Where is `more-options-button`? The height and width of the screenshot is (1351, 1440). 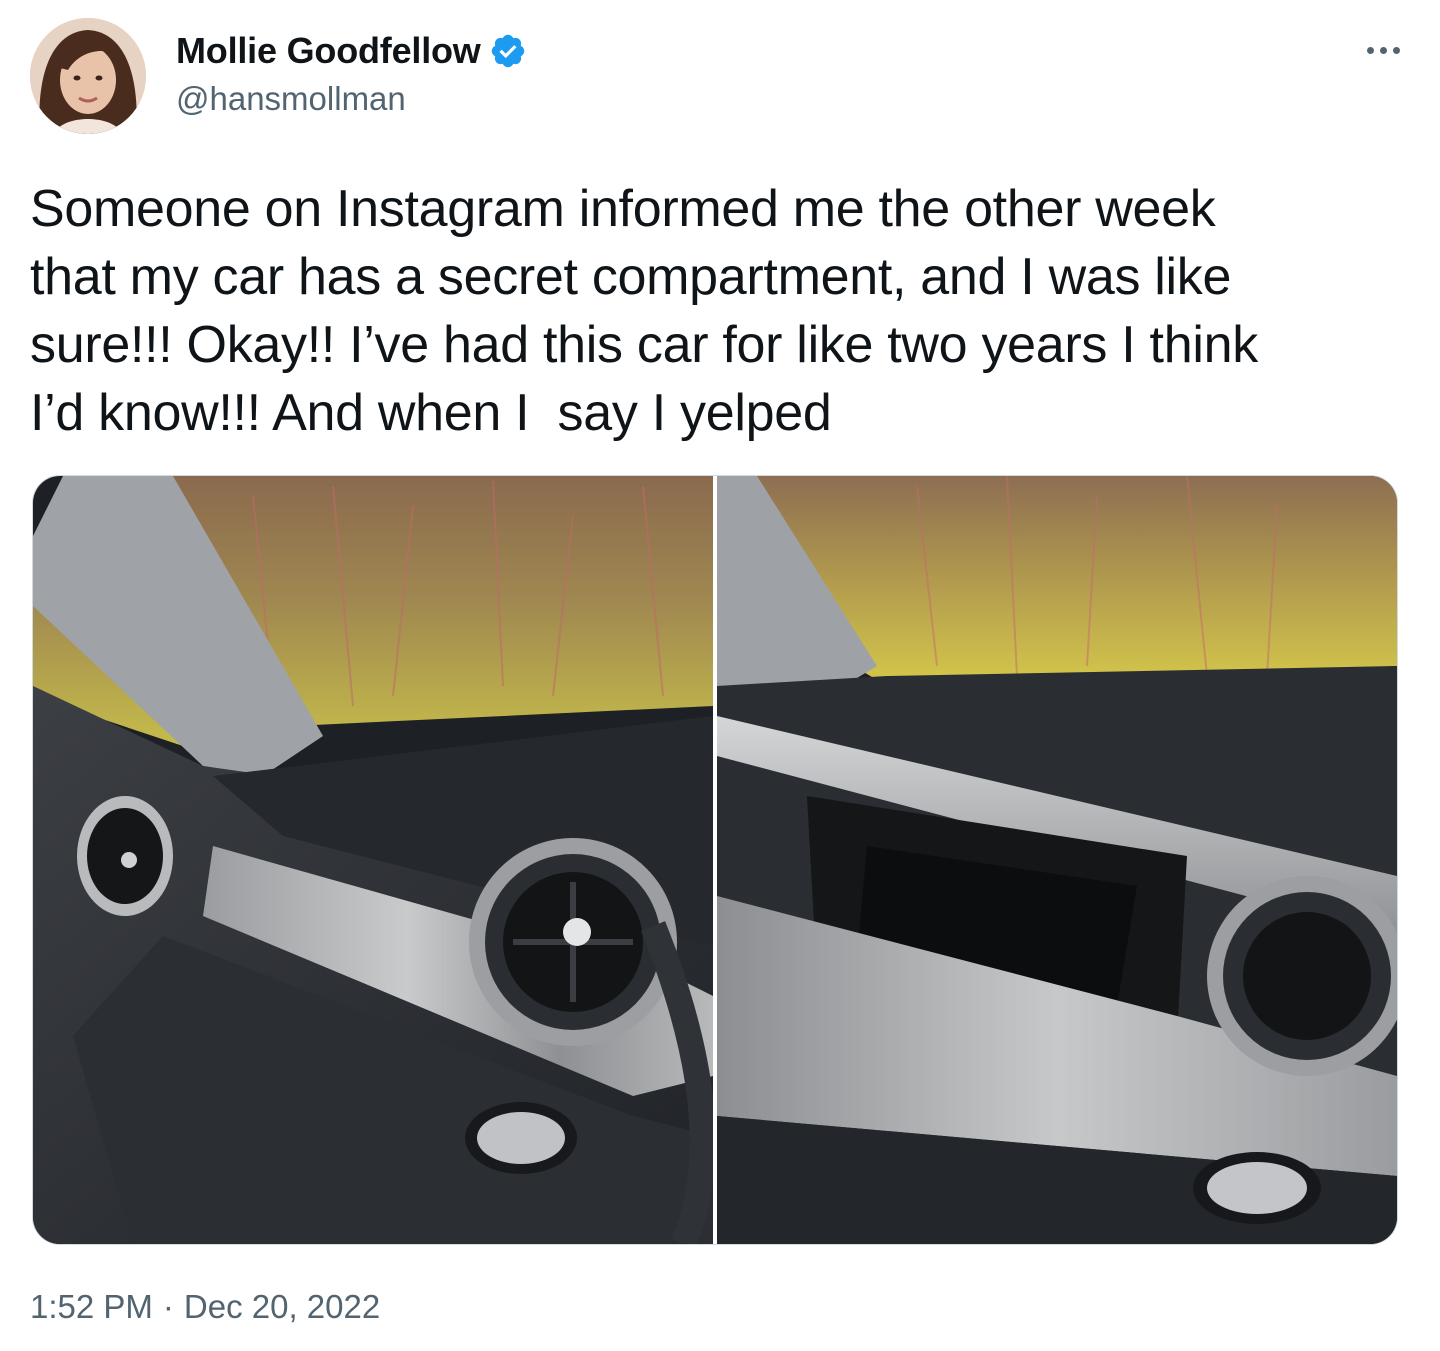
more-options-button is located at coordinates (1383, 50).